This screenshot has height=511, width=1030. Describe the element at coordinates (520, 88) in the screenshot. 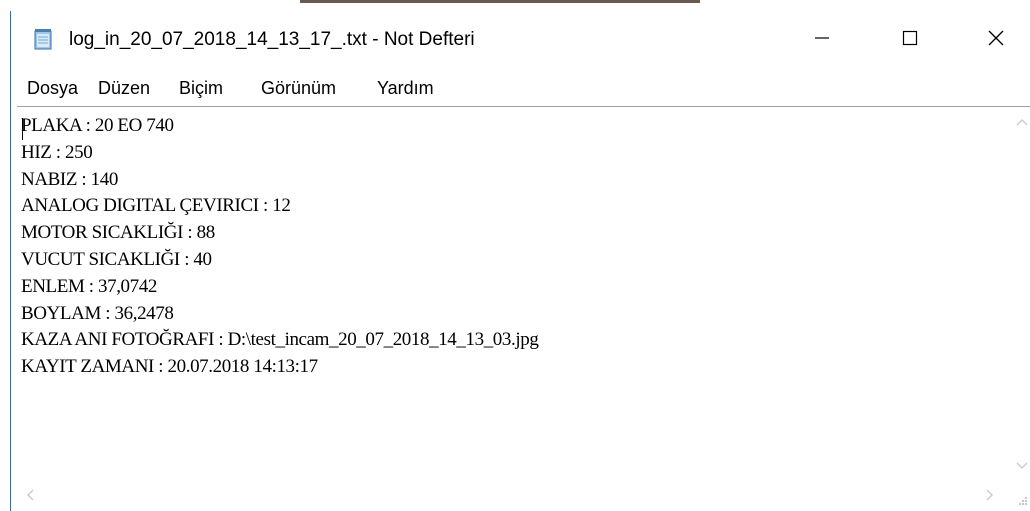

I see `menu-bar: Dosya Düzen Biçim Görünüm Yardım` at that location.